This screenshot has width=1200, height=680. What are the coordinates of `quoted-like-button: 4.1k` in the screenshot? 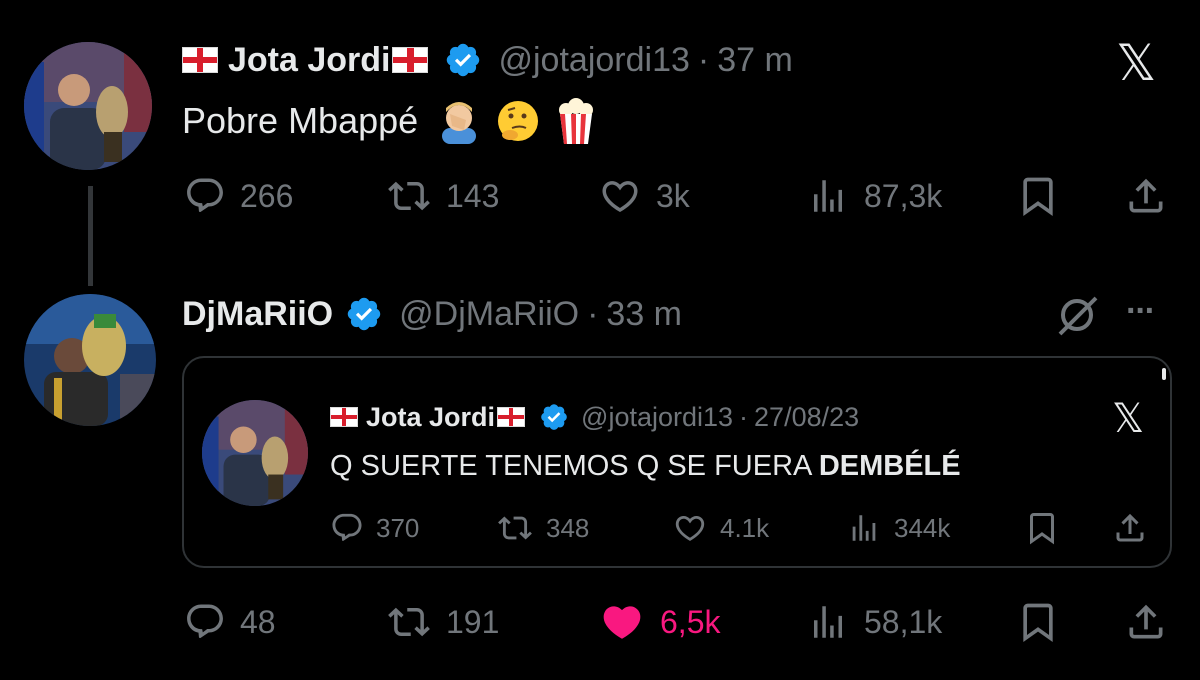 It's located at (720, 528).